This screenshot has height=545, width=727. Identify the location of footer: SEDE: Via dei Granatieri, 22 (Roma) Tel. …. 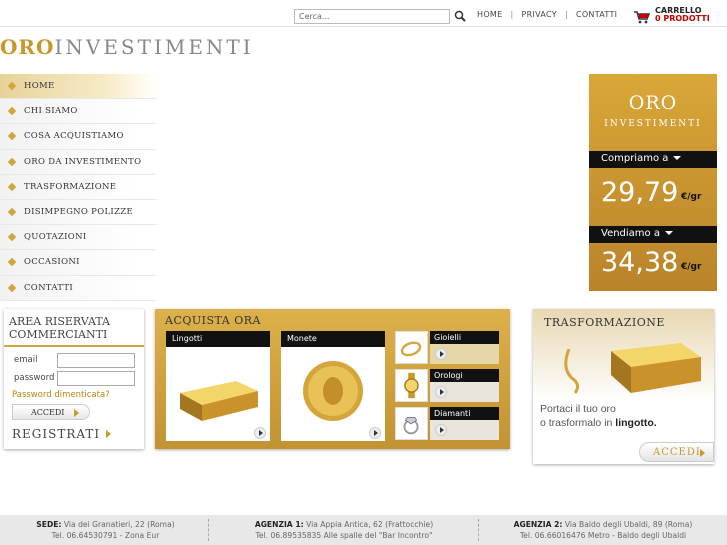
(363, 530).